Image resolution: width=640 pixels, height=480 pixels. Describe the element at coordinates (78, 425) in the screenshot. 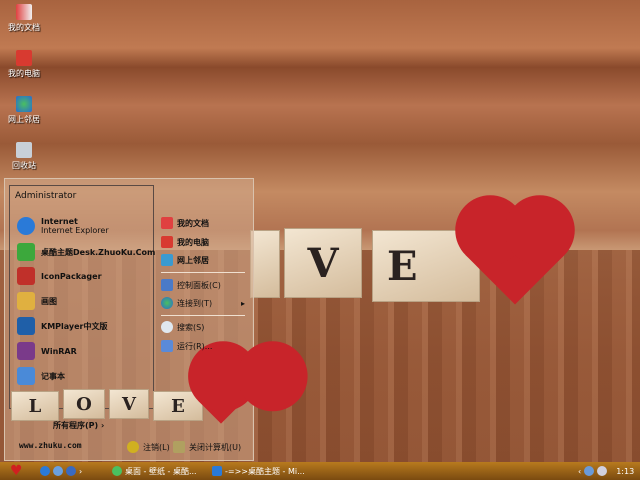

I see `all-programs-button: 所有程序(P) ›` at that location.